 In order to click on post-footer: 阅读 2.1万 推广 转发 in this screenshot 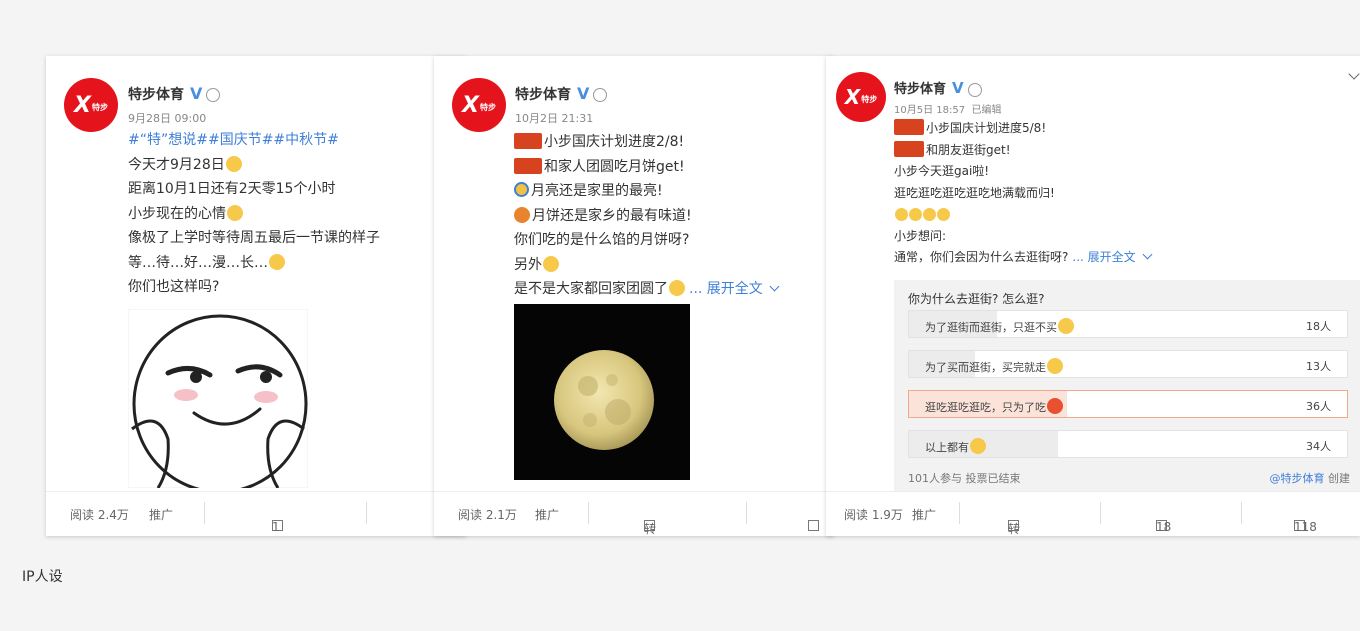, I will do `click(634, 513)`.